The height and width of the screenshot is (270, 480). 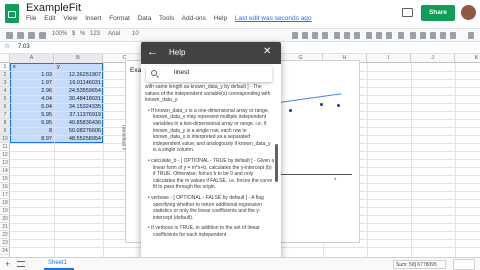 What do you see at coordinates (119, 18) in the screenshot?
I see `menu-format: Format` at bounding box center [119, 18].